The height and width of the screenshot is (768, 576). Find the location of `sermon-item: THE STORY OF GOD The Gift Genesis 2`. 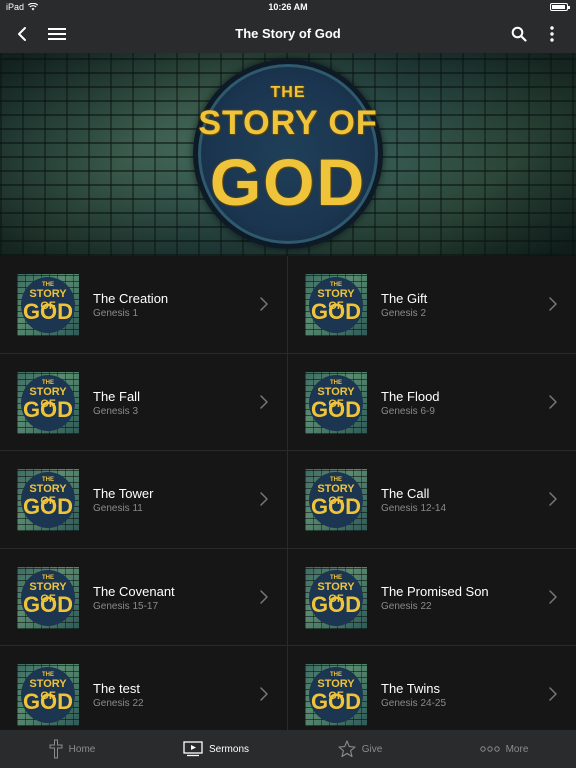

sermon-item: THE STORY OF GOD The Gift Genesis 2 is located at coordinates (432, 305).